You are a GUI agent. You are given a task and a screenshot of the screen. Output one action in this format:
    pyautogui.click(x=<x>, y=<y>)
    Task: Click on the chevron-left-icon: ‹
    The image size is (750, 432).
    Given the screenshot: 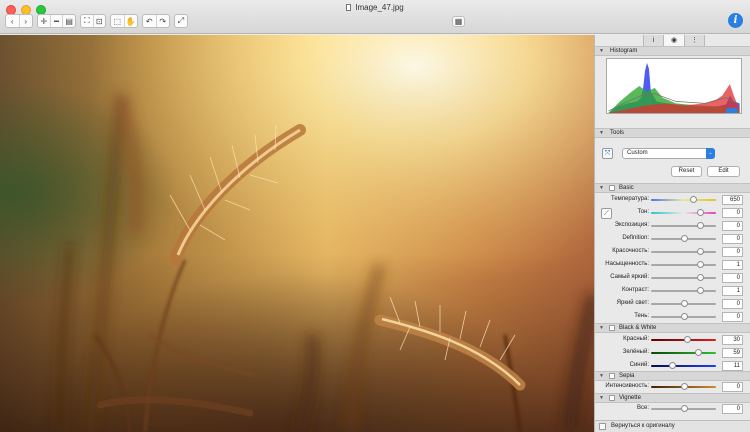 What is the action you would take?
    pyautogui.click(x=13, y=21)
    